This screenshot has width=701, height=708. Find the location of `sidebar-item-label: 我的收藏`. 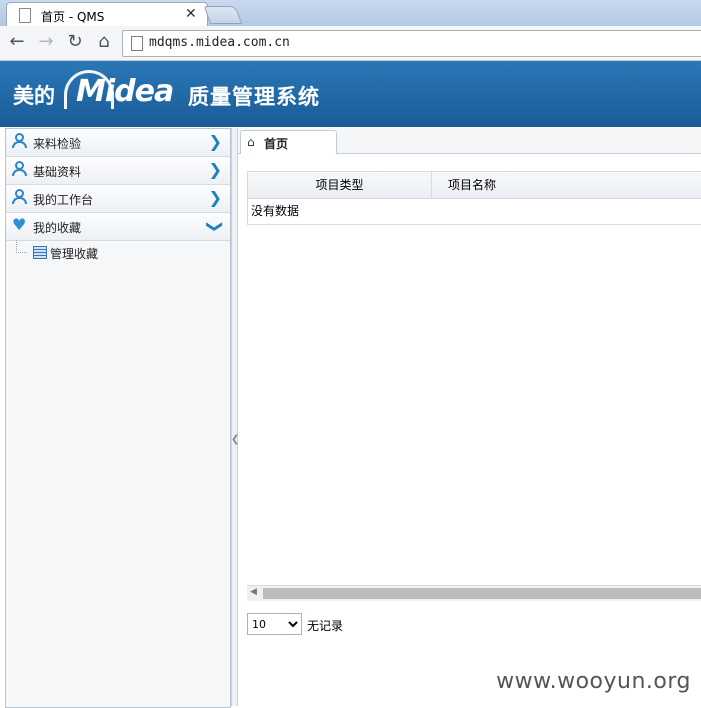

sidebar-item-label: 我的收藏 is located at coordinates (57, 228).